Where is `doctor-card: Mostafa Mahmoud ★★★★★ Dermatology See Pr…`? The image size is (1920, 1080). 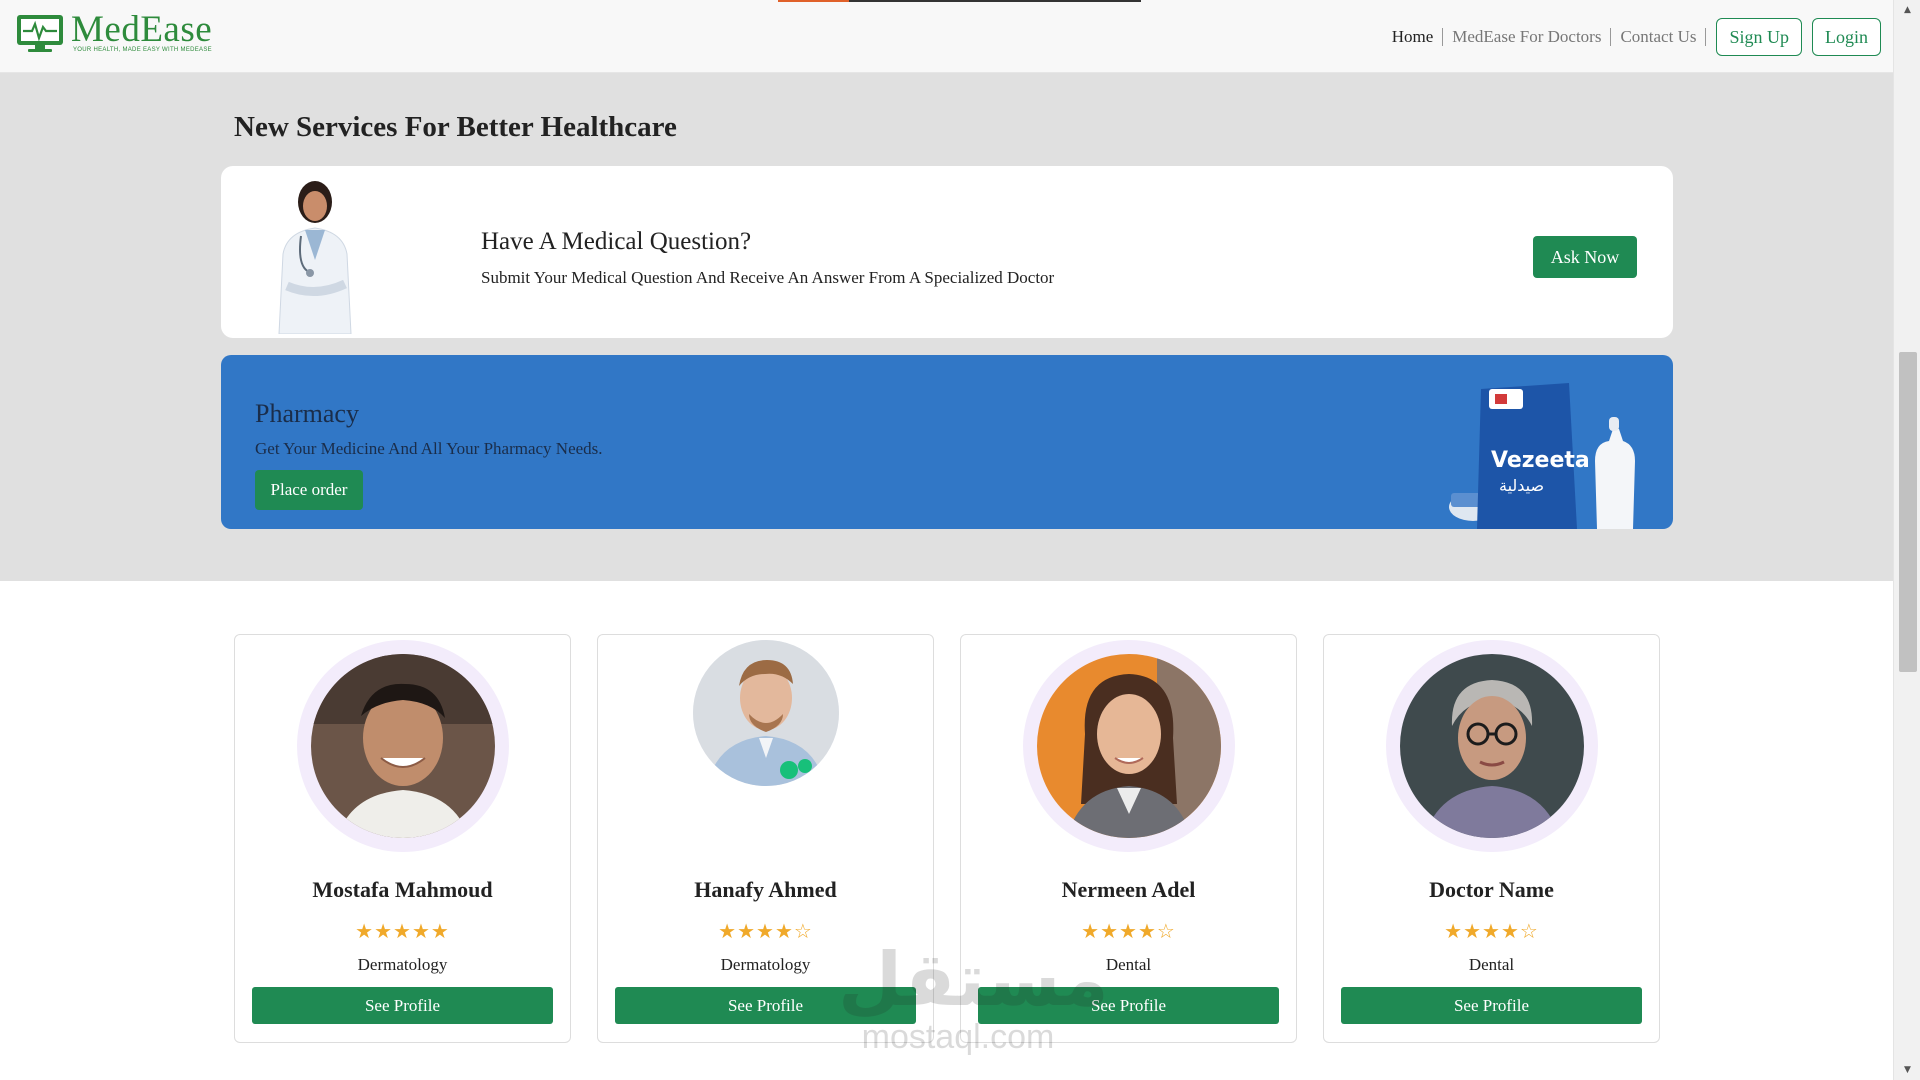 doctor-card: Mostafa Mahmoud ★★★★★ Dermatology See Pr… is located at coordinates (402, 838).